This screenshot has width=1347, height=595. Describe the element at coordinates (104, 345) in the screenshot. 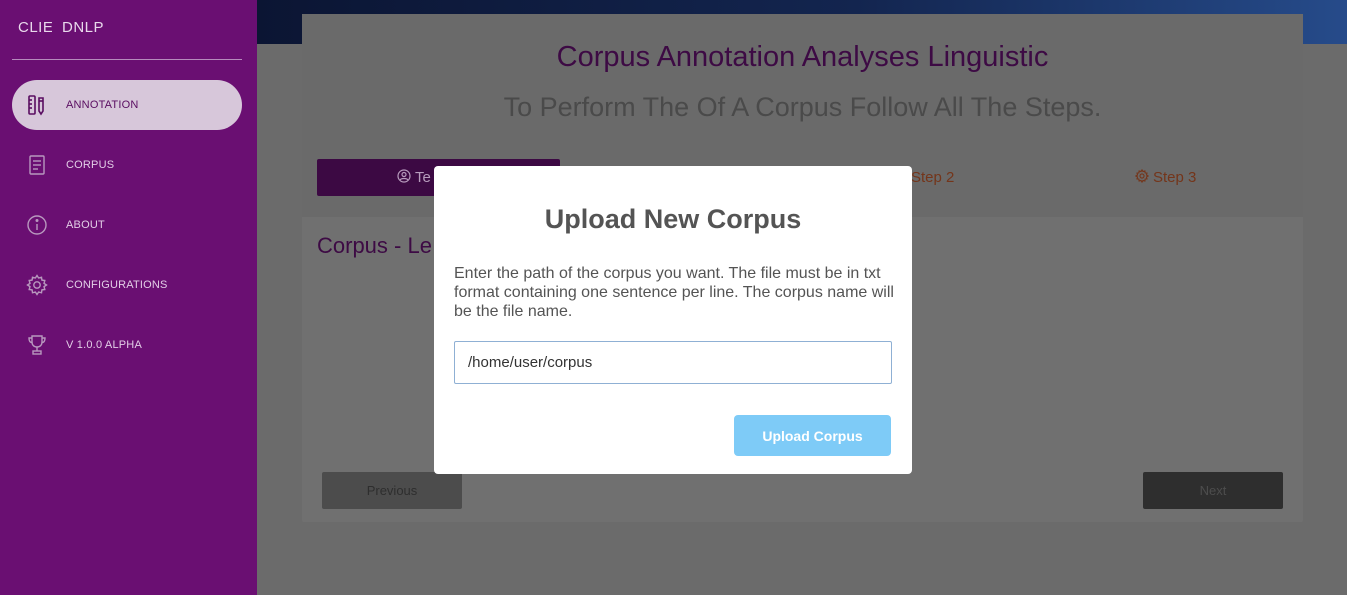

I see `sidebar-item-label: V 1.0.0 ALPHA` at that location.